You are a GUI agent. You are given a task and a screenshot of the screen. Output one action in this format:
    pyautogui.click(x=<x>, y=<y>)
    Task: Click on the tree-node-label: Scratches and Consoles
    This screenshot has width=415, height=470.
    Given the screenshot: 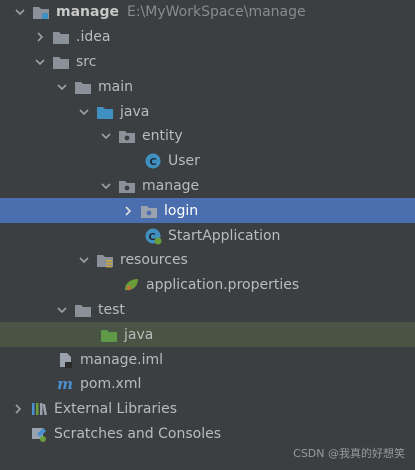 What is the action you would take?
    pyautogui.click(x=137, y=433)
    